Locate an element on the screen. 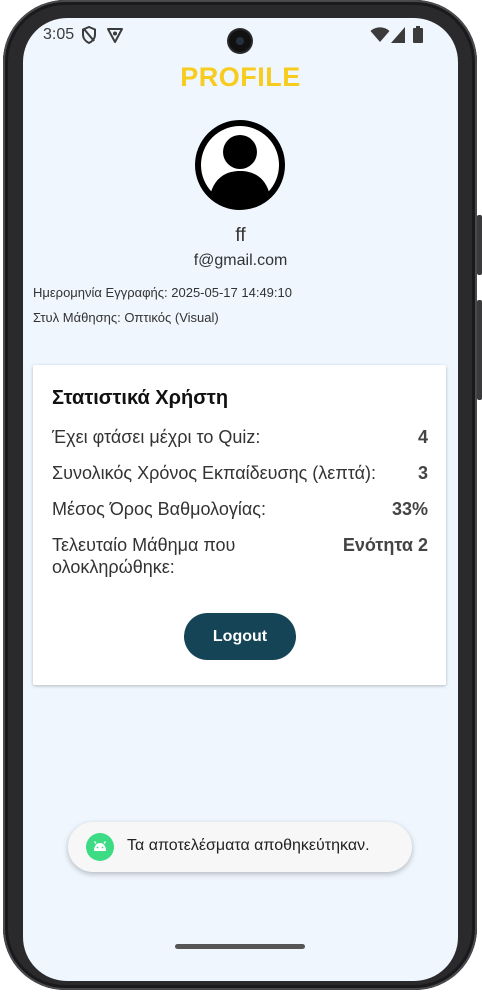  username: ff is located at coordinates (240, 235).